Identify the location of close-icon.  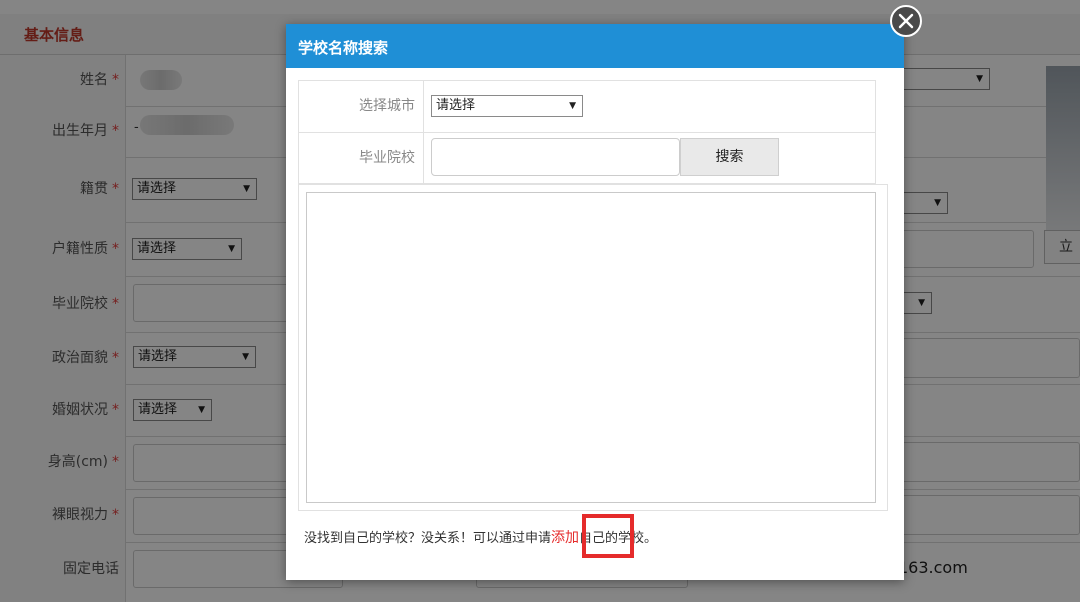
(906, 21).